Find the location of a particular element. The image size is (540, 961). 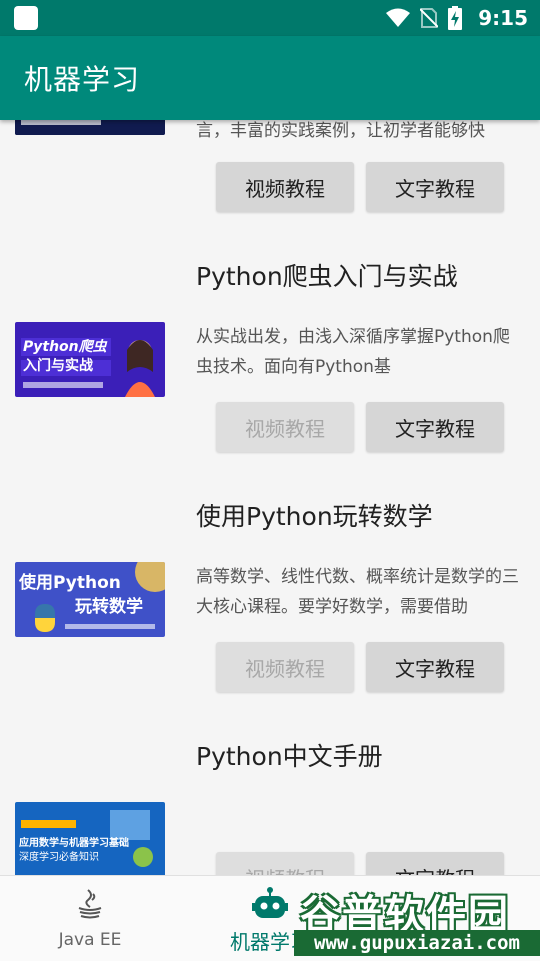

wifi-icon is located at coordinates (398, 18).